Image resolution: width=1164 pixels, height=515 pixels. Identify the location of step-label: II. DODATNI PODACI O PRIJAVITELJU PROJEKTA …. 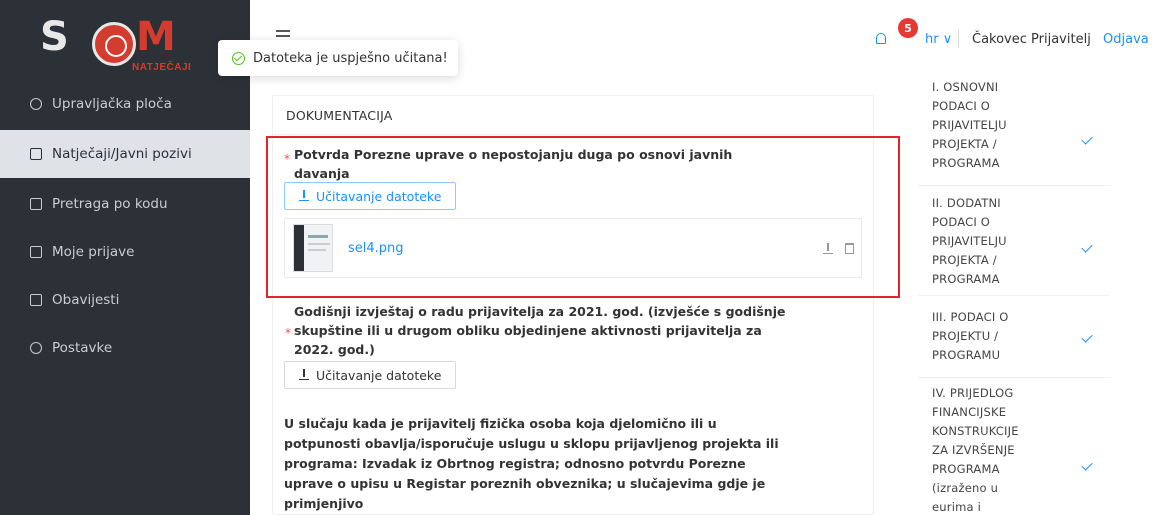
(969, 241).